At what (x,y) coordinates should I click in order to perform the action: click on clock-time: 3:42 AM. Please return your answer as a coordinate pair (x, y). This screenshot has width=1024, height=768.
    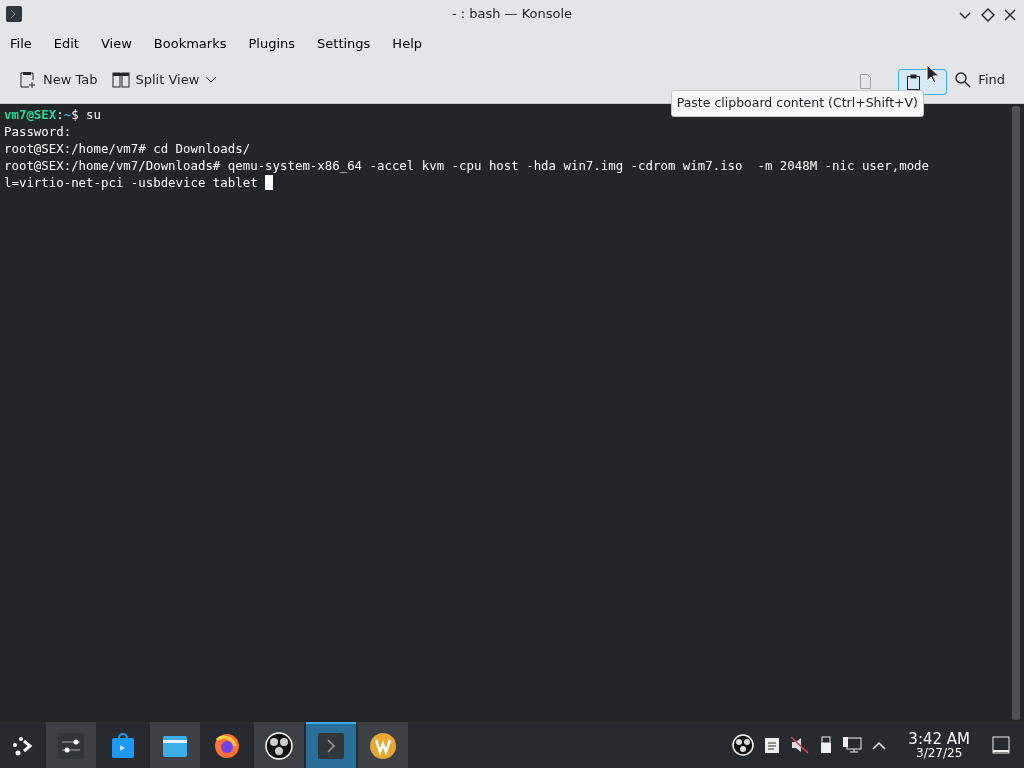
    Looking at the image, I should click on (939, 739).